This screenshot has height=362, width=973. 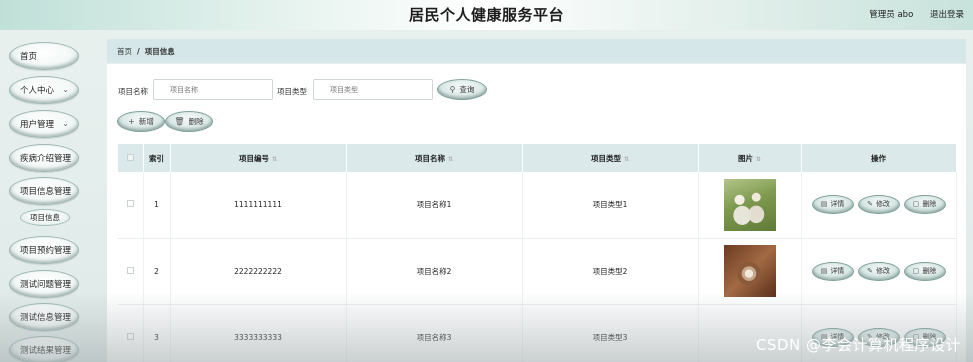 I want to click on trash-icon: 🗑, so click(x=179, y=121).